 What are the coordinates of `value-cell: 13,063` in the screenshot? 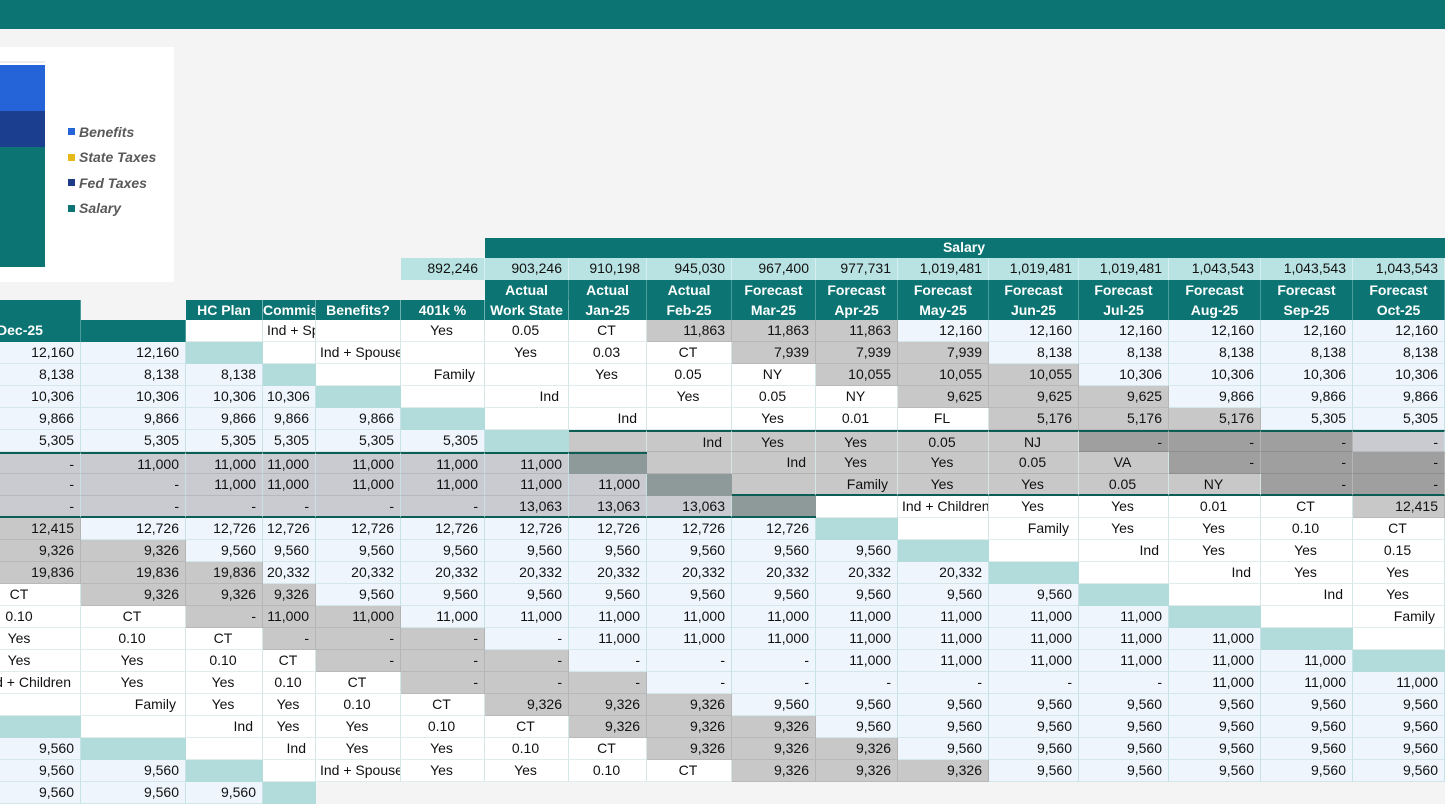 It's located at (527, 507).